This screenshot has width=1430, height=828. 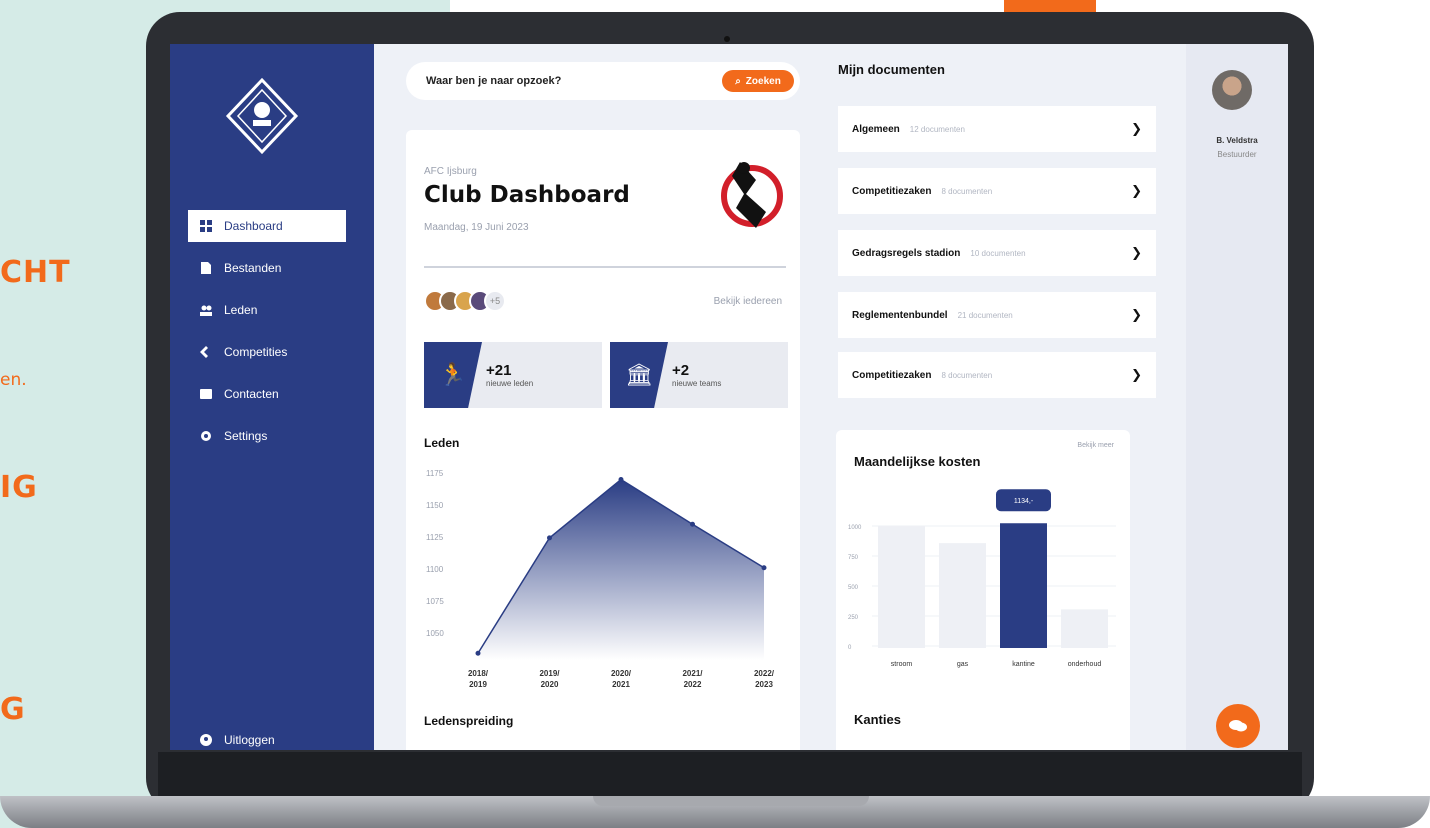 What do you see at coordinates (877, 719) in the screenshot?
I see `kanties-title: Kanties` at bounding box center [877, 719].